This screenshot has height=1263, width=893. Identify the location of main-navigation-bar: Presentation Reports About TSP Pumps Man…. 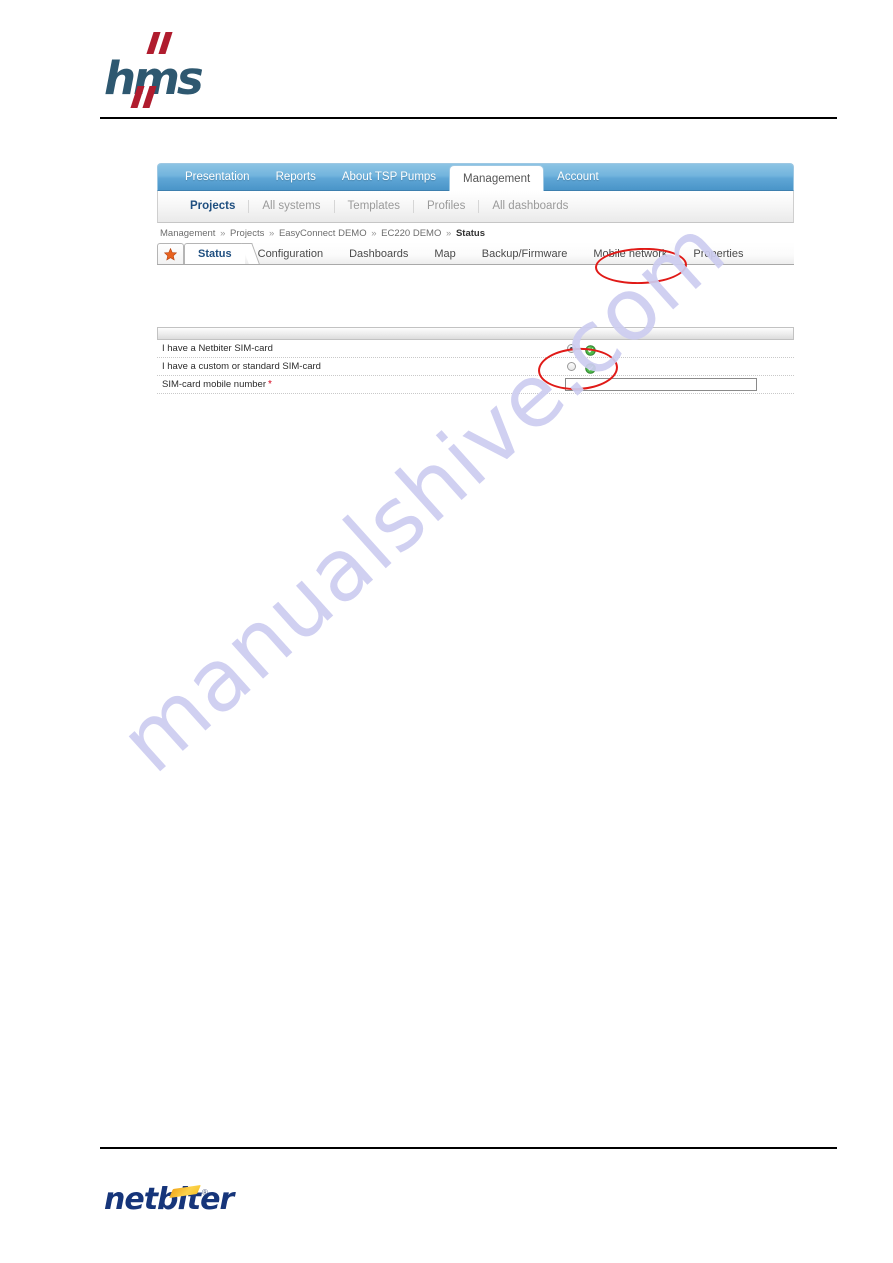
(475, 177).